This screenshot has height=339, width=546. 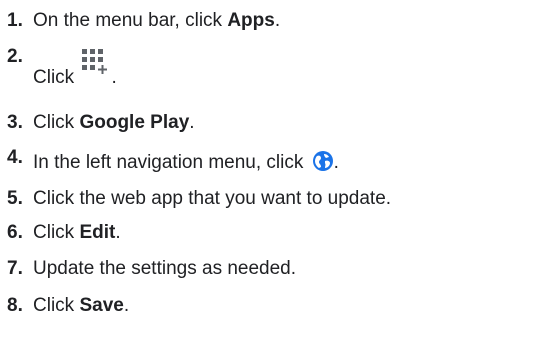 I want to click on step-text: Update the settings as needed., so click(x=165, y=268).